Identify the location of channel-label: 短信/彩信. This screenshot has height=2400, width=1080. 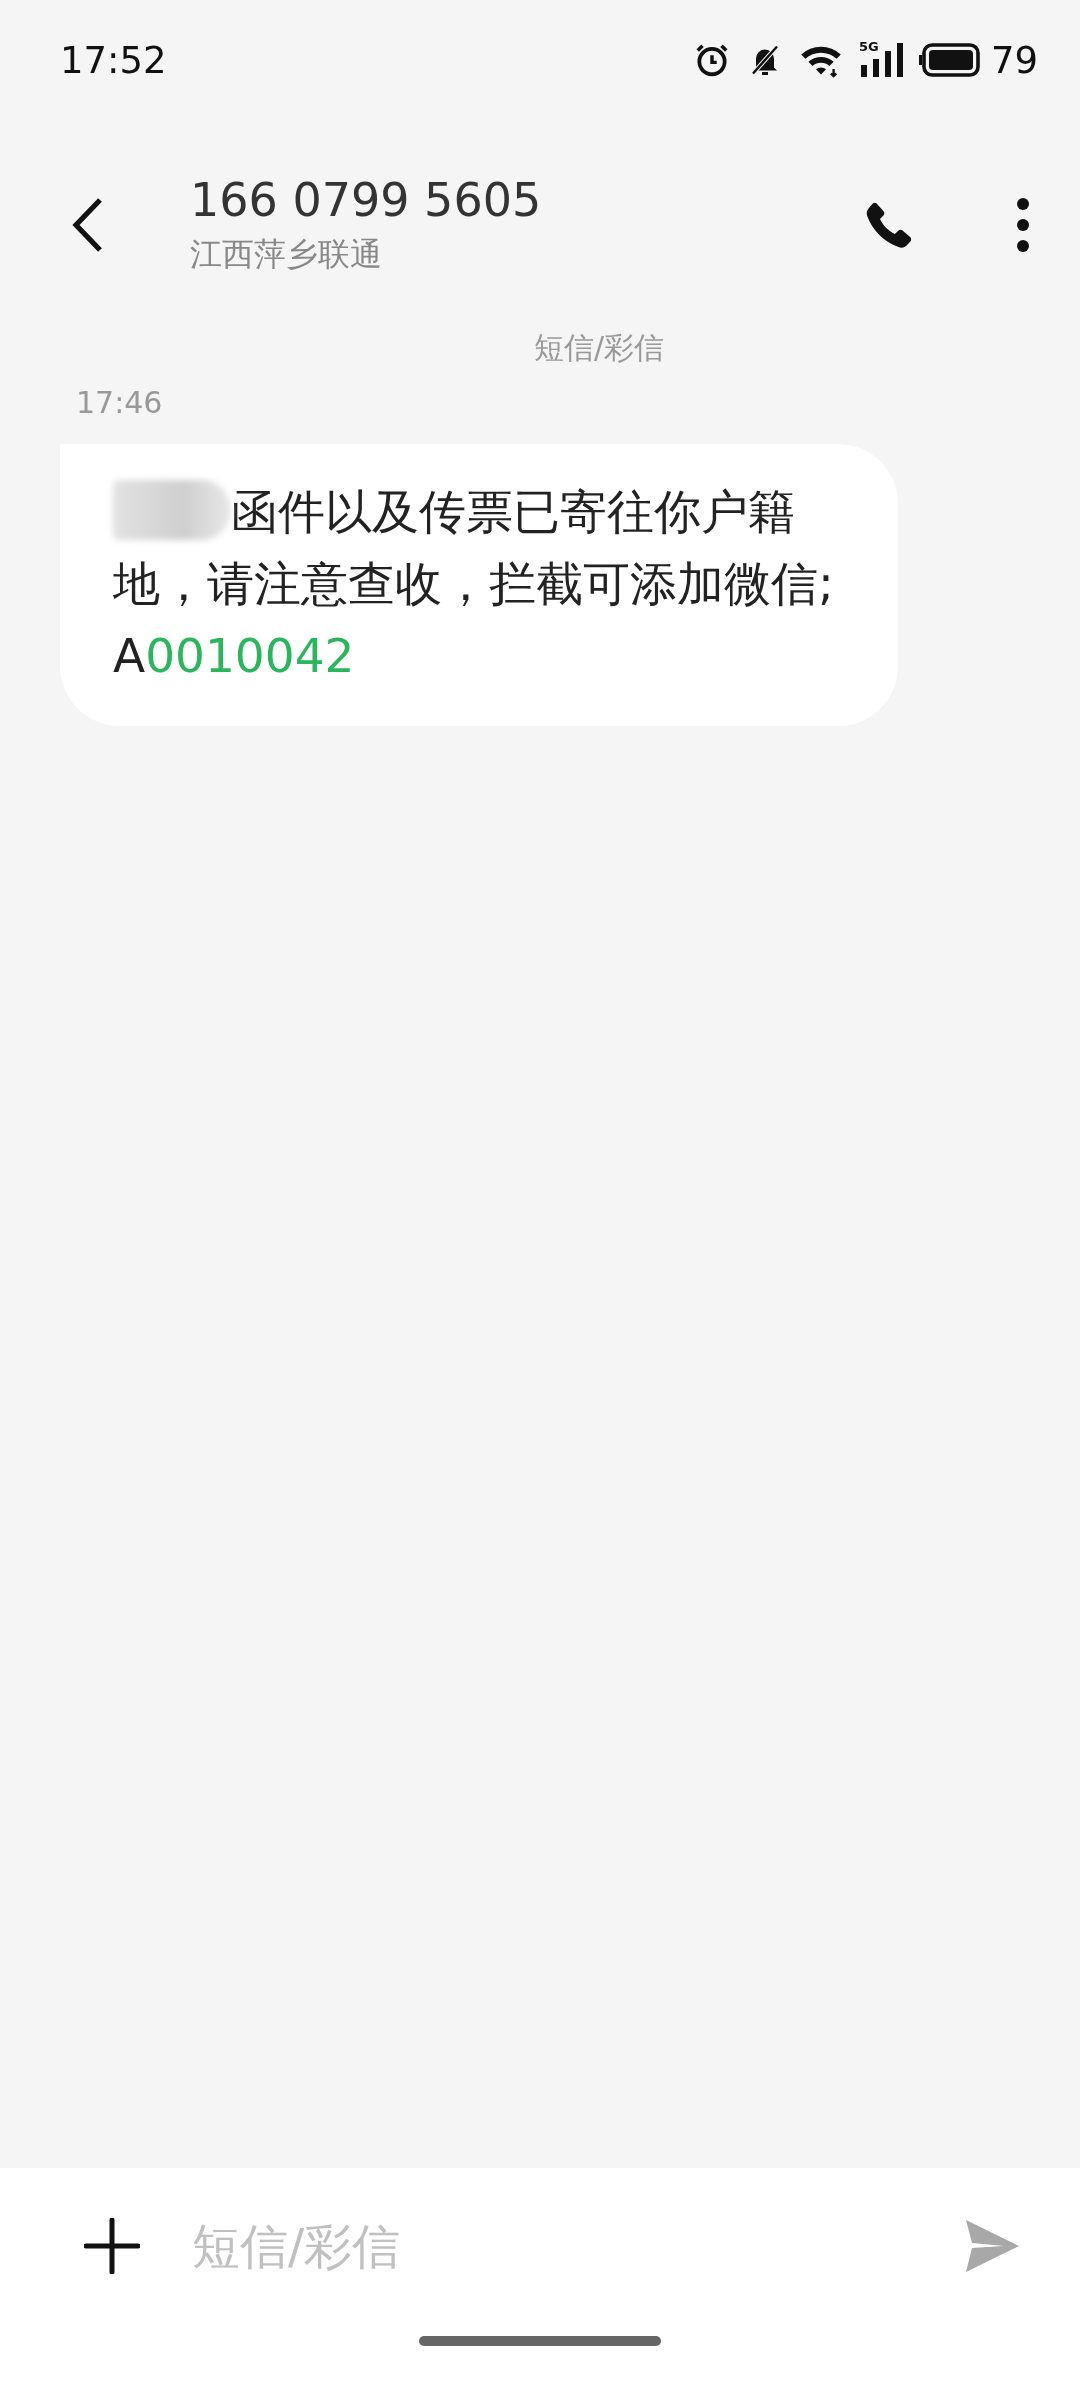
(599, 348).